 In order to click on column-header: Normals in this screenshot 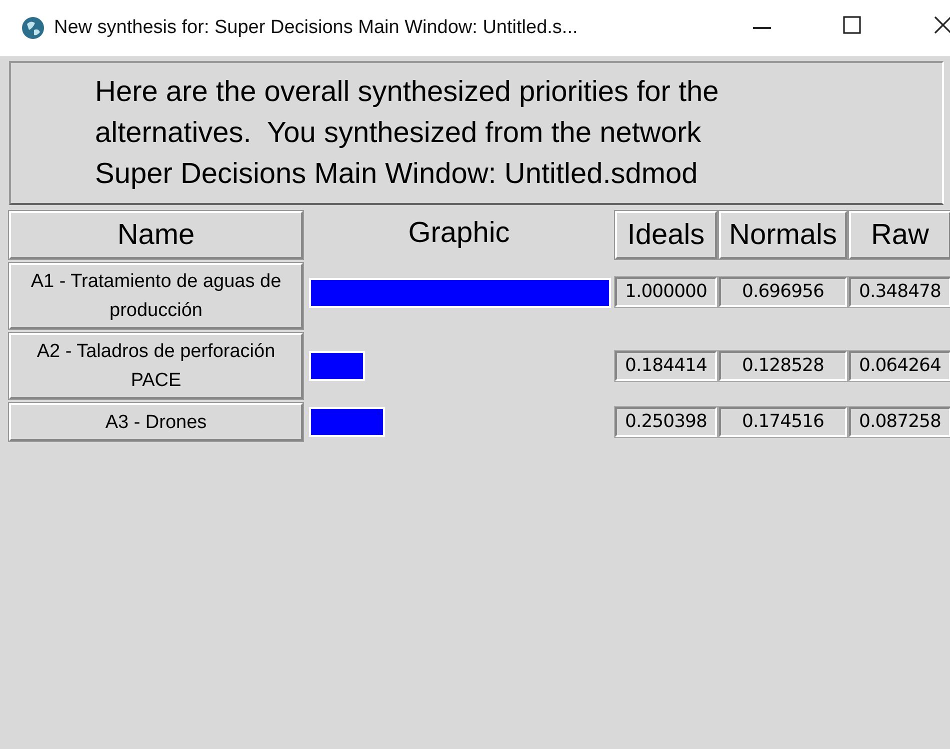, I will do `click(783, 235)`.